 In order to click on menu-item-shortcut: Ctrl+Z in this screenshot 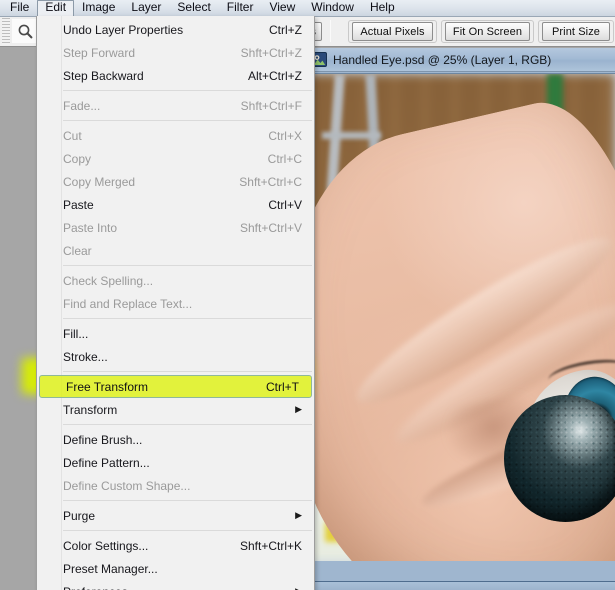, I will do `click(285, 29)`.